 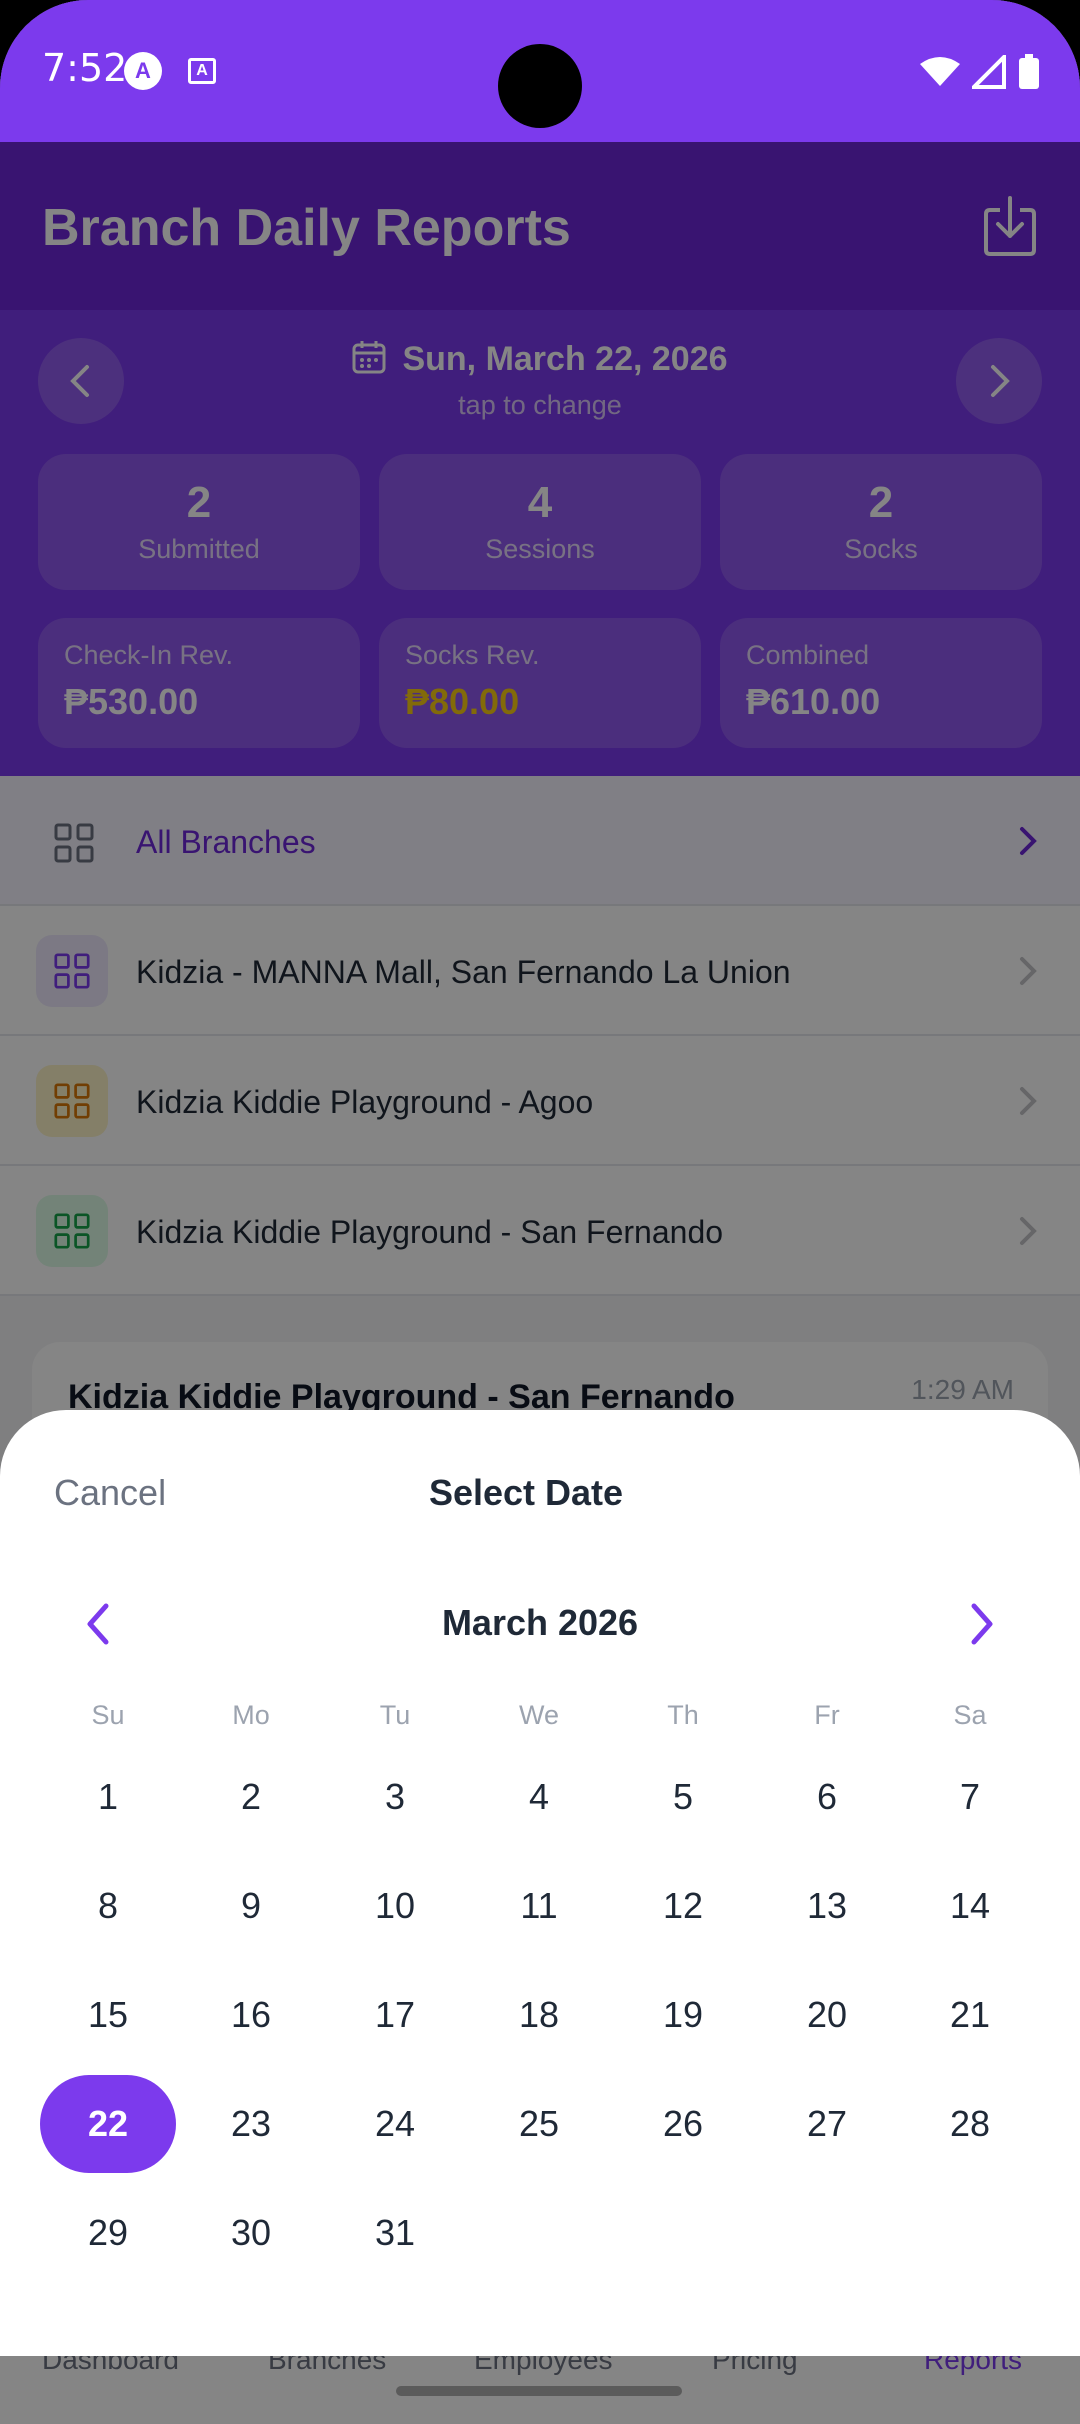 I want to click on calendar-day: 25, so click(x=539, y=2124).